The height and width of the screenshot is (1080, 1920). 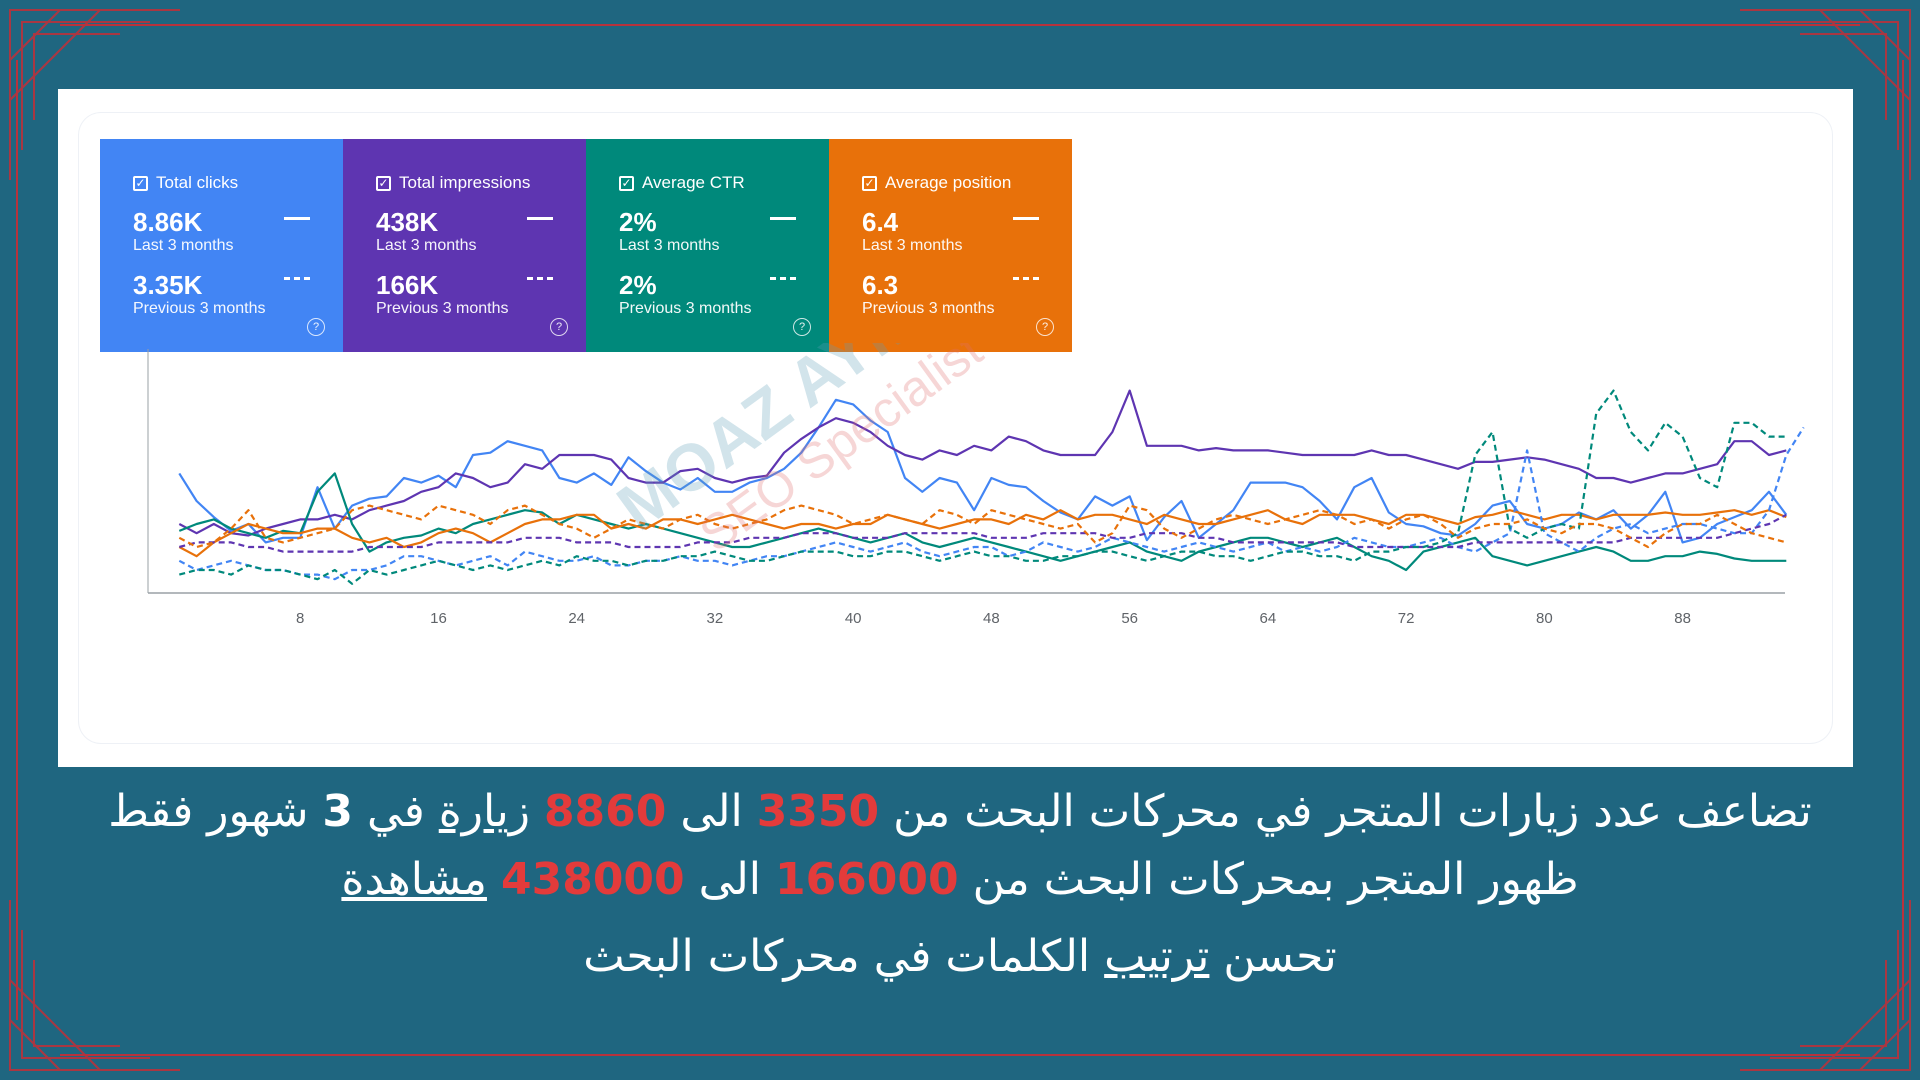 I want to click on corner-ornament-bottom-right, so click(x=1825, y=985).